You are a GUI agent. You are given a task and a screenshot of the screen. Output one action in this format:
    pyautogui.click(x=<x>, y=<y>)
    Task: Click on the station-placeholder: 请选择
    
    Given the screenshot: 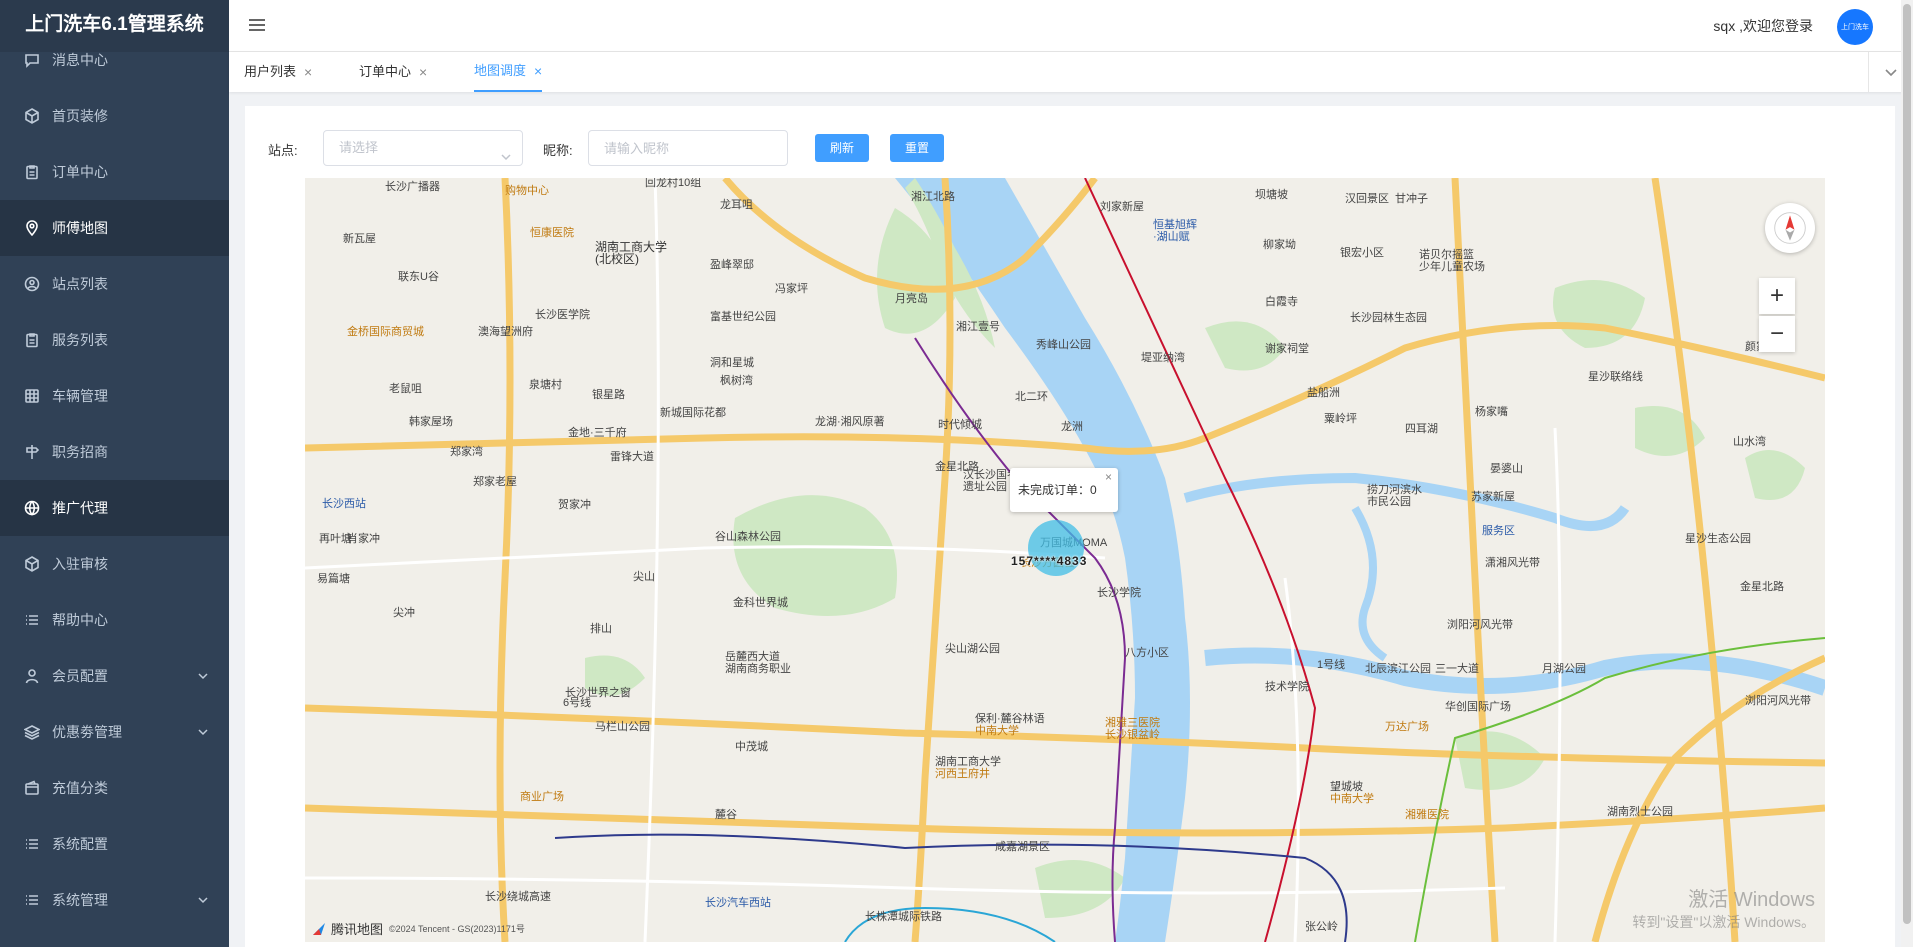 What is the action you would take?
    pyautogui.click(x=359, y=147)
    